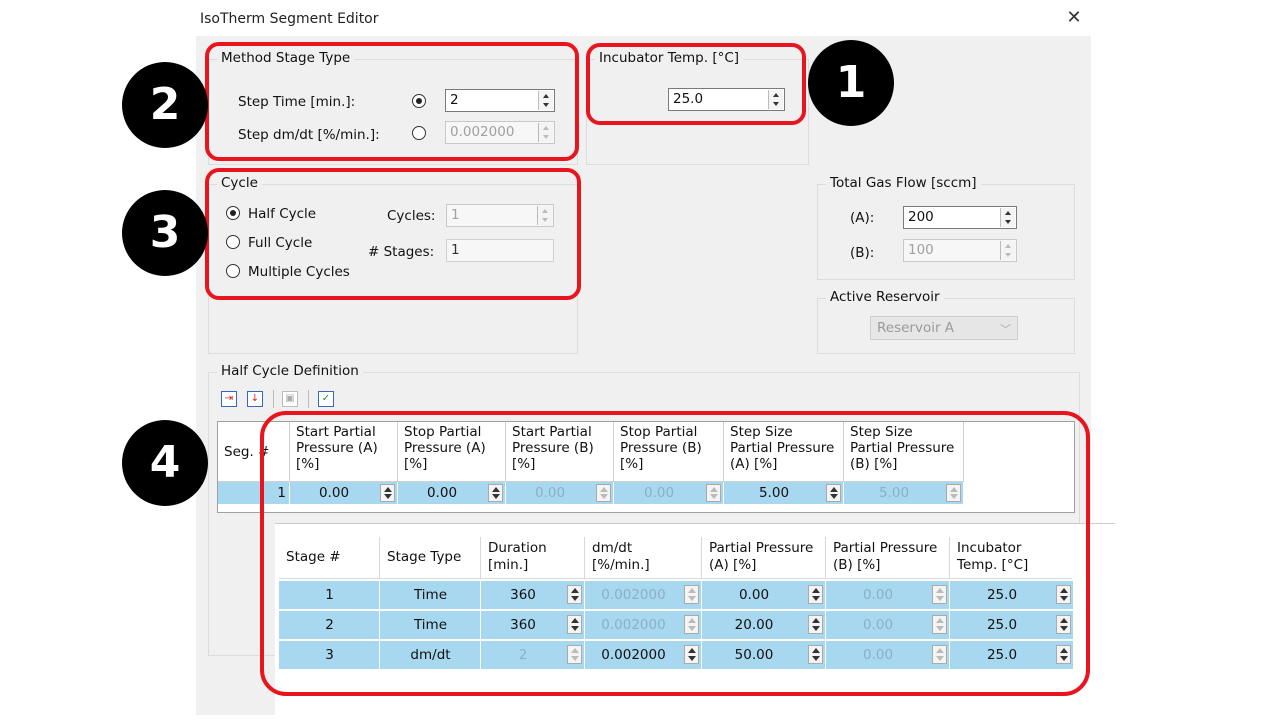 This screenshot has height=720, width=1280. I want to click on incubator-temp-title: Incubator Temp. [°C], so click(669, 58).